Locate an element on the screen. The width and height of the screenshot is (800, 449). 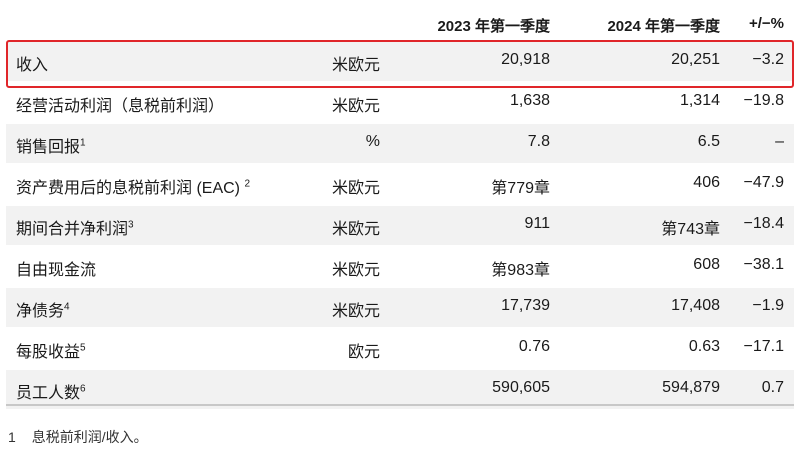
row-footnote-ref: 5 is located at coordinates (83, 348).